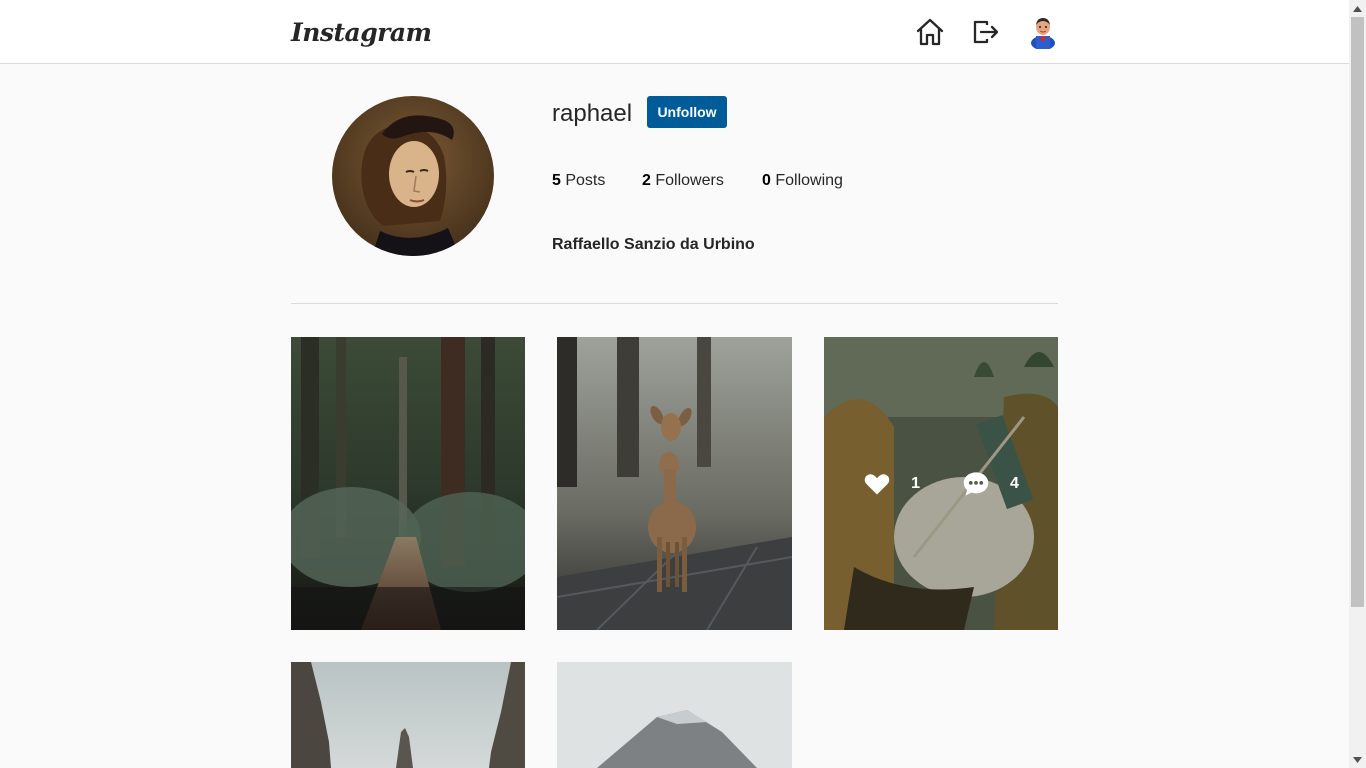 The width and height of the screenshot is (1366, 768). What do you see at coordinates (361, 33) in the screenshot?
I see `instagram-logo: Instagram` at bounding box center [361, 33].